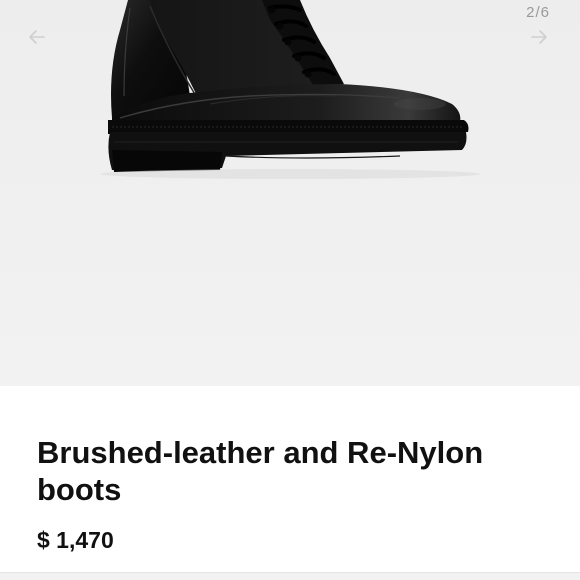 The width and height of the screenshot is (580, 580). I want to click on arrow-right-icon, so click(539, 37).